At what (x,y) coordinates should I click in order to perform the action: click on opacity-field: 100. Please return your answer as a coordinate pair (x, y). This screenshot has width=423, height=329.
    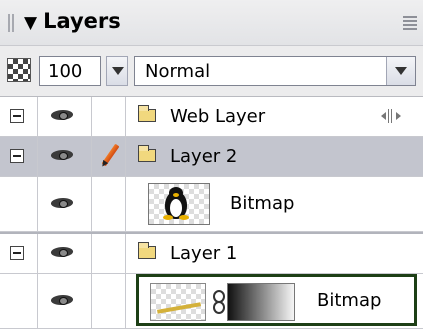
    Looking at the image, I should click on (70, 71).